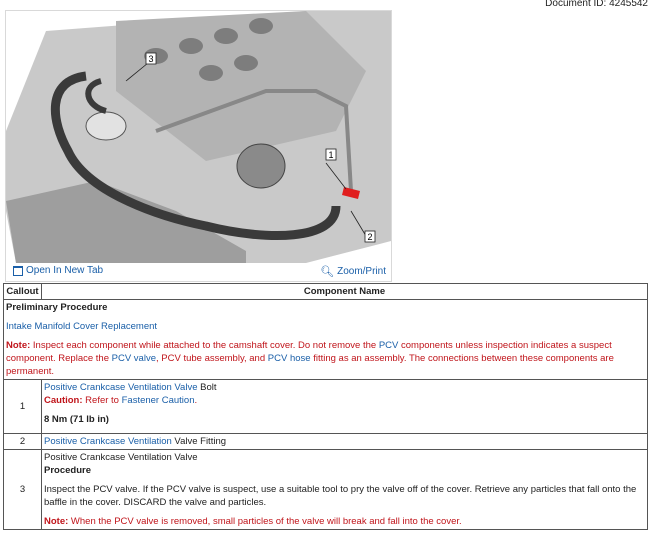  What do you see at coordinates (134, 358) in the screenshot?
I see `pcv-valve-link: PCV valve` at bounding box center [134, 358].